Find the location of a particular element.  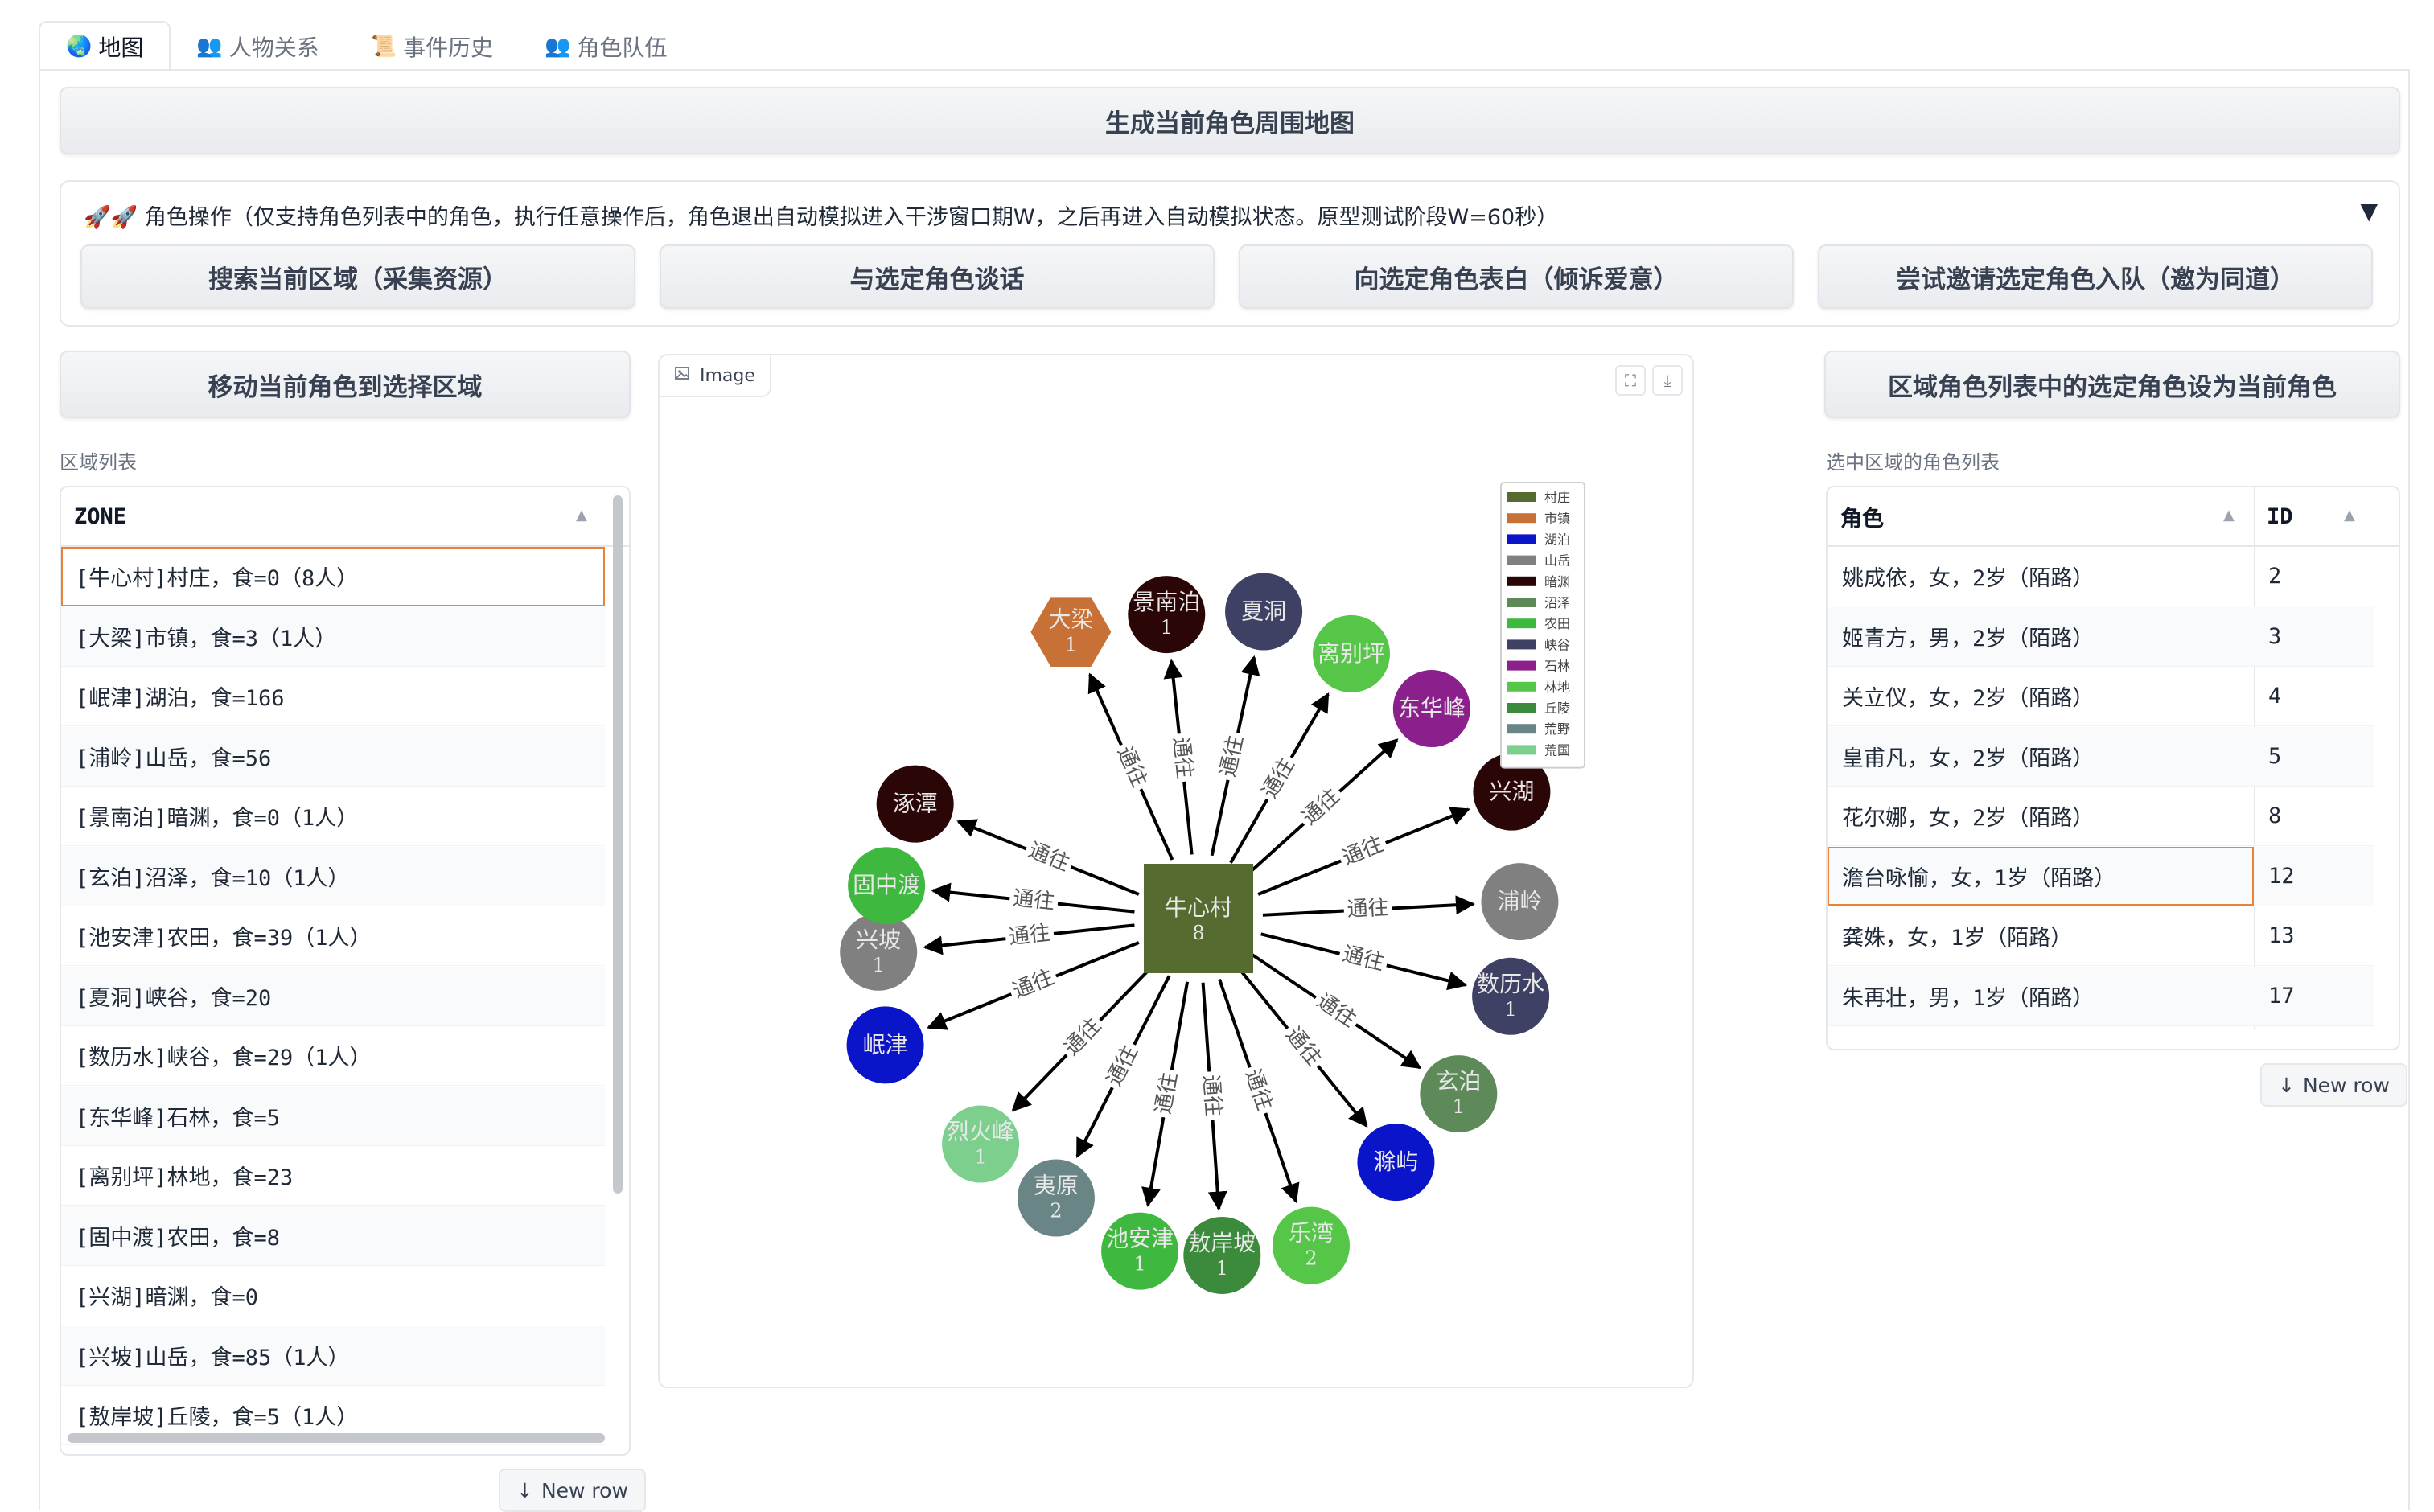

table-row: [离别坪]林地，食=23 is located at coordinates (333, 1176).